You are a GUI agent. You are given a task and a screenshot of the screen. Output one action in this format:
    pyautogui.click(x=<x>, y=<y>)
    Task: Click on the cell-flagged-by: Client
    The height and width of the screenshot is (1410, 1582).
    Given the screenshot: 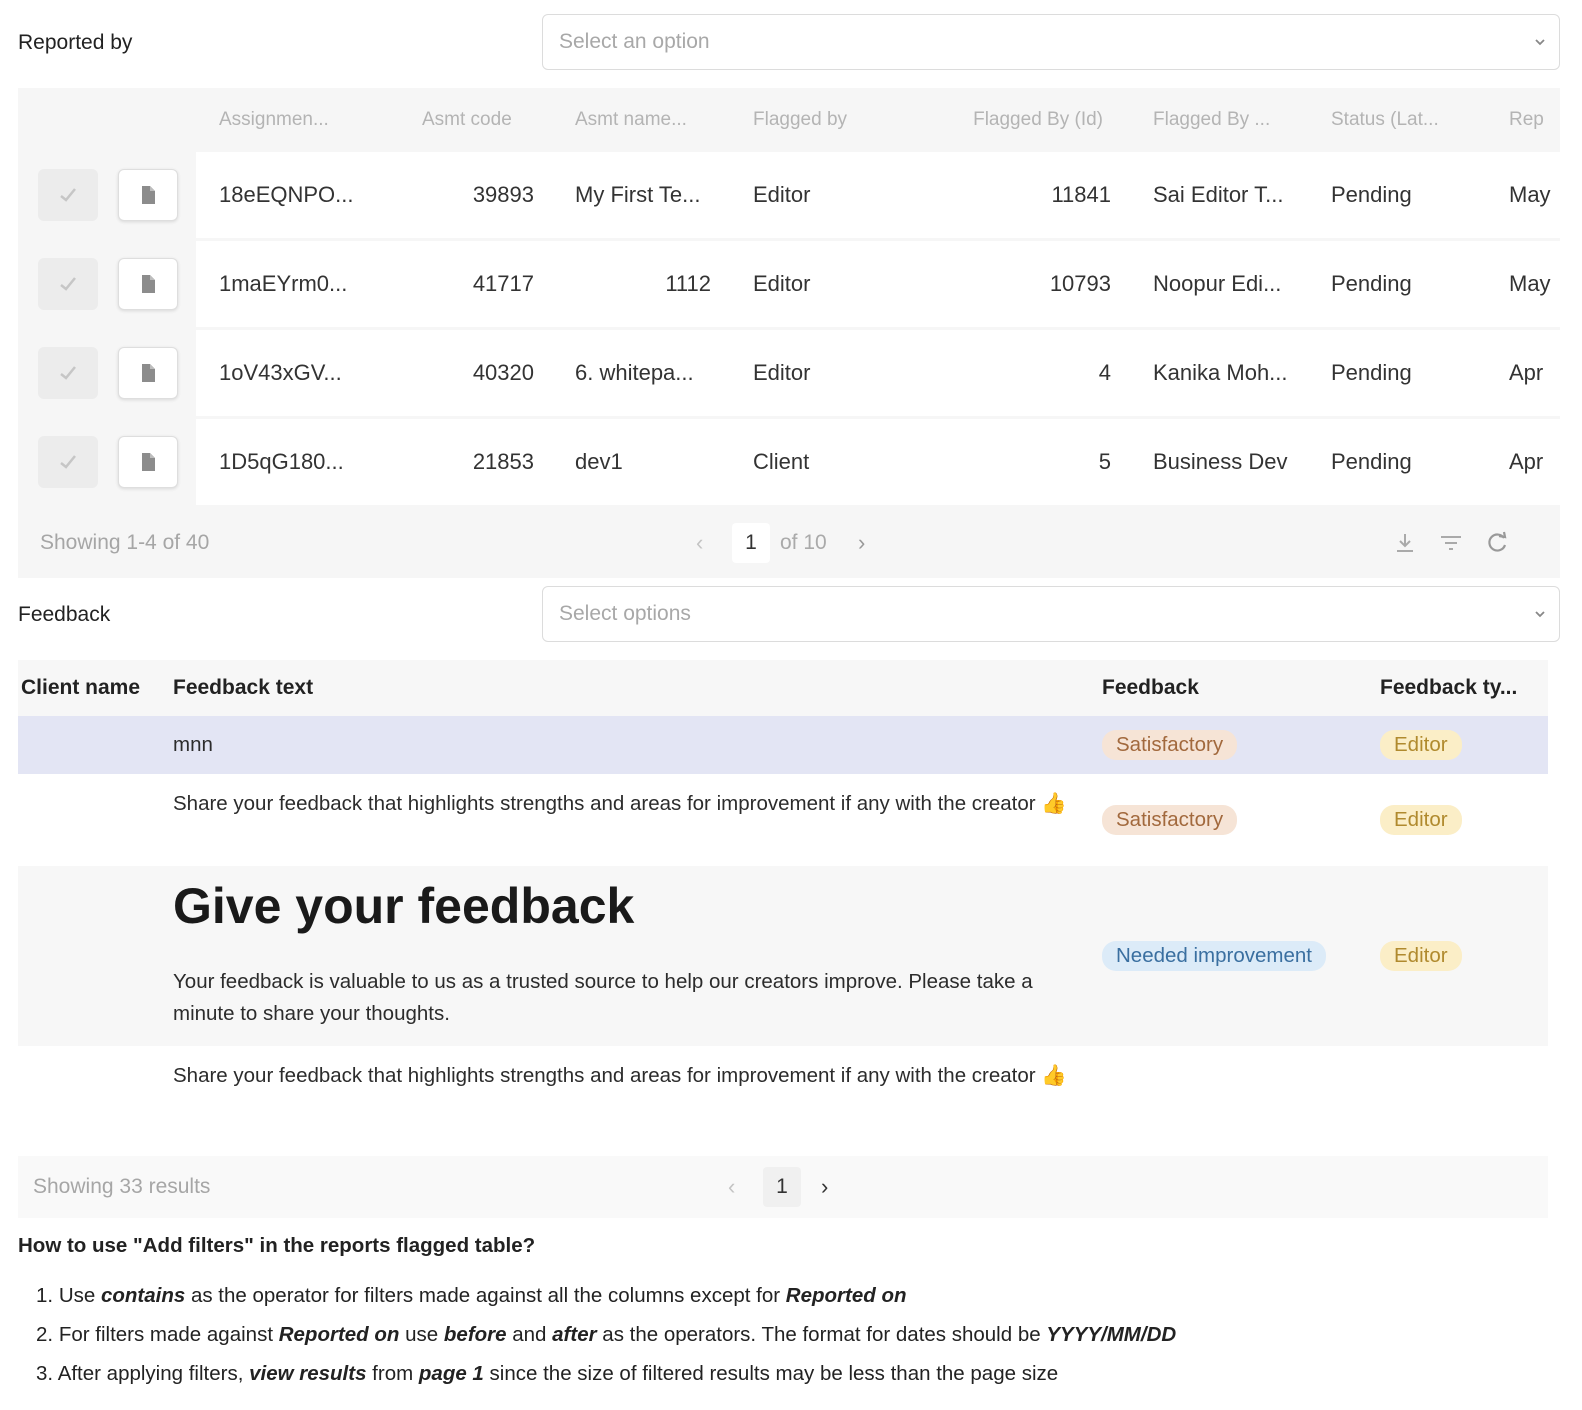 What is the action you would take?
    pyautogui.click(x=781, y=461)
    